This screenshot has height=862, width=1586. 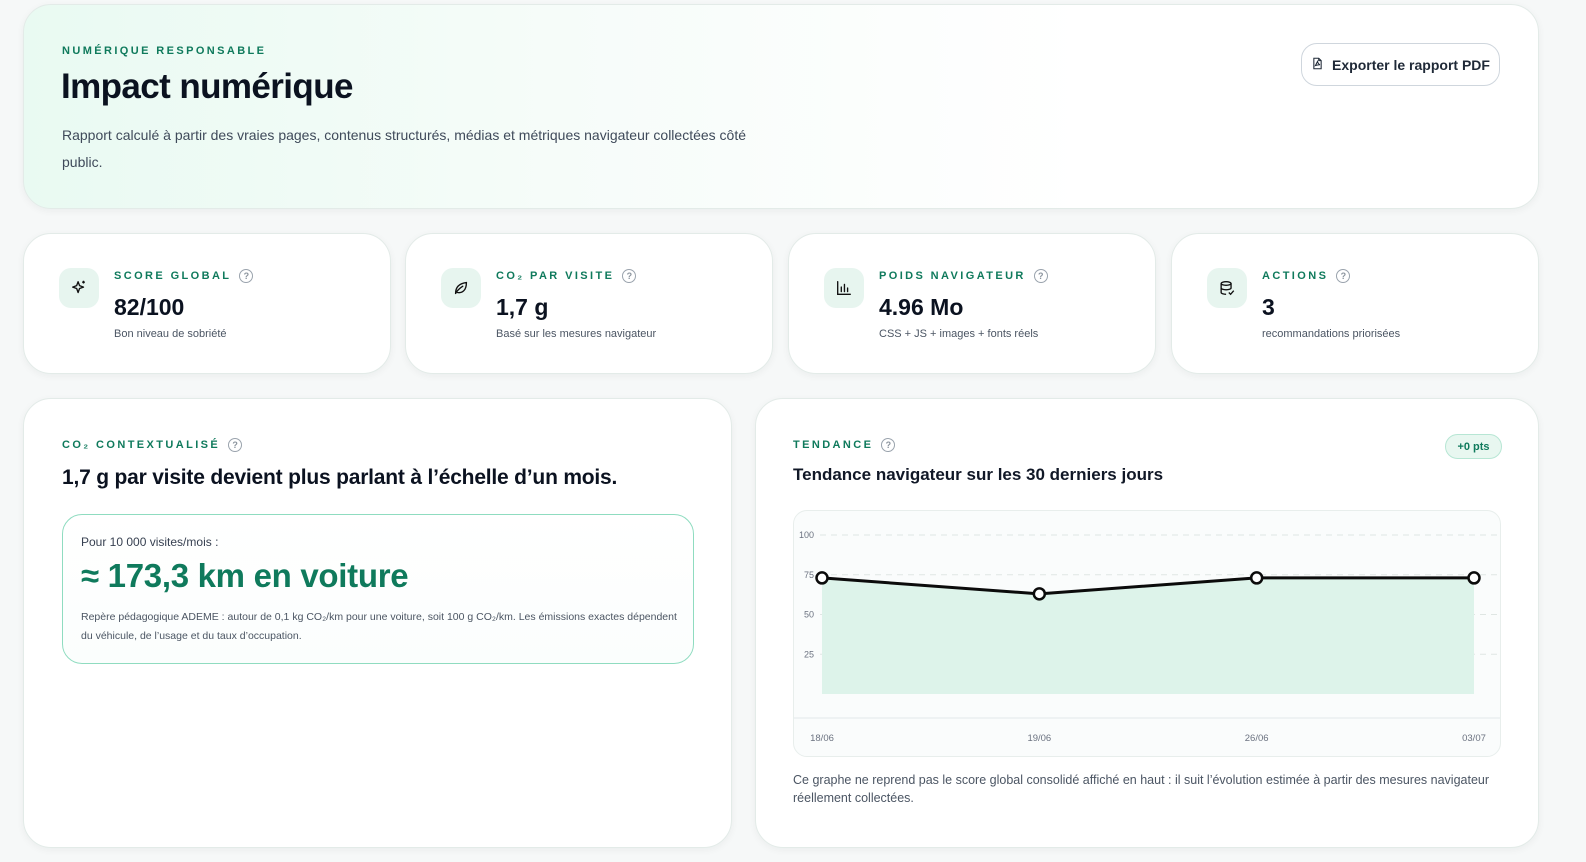 I want to click on y-tick-label: 75, so click(x=809, y=575).